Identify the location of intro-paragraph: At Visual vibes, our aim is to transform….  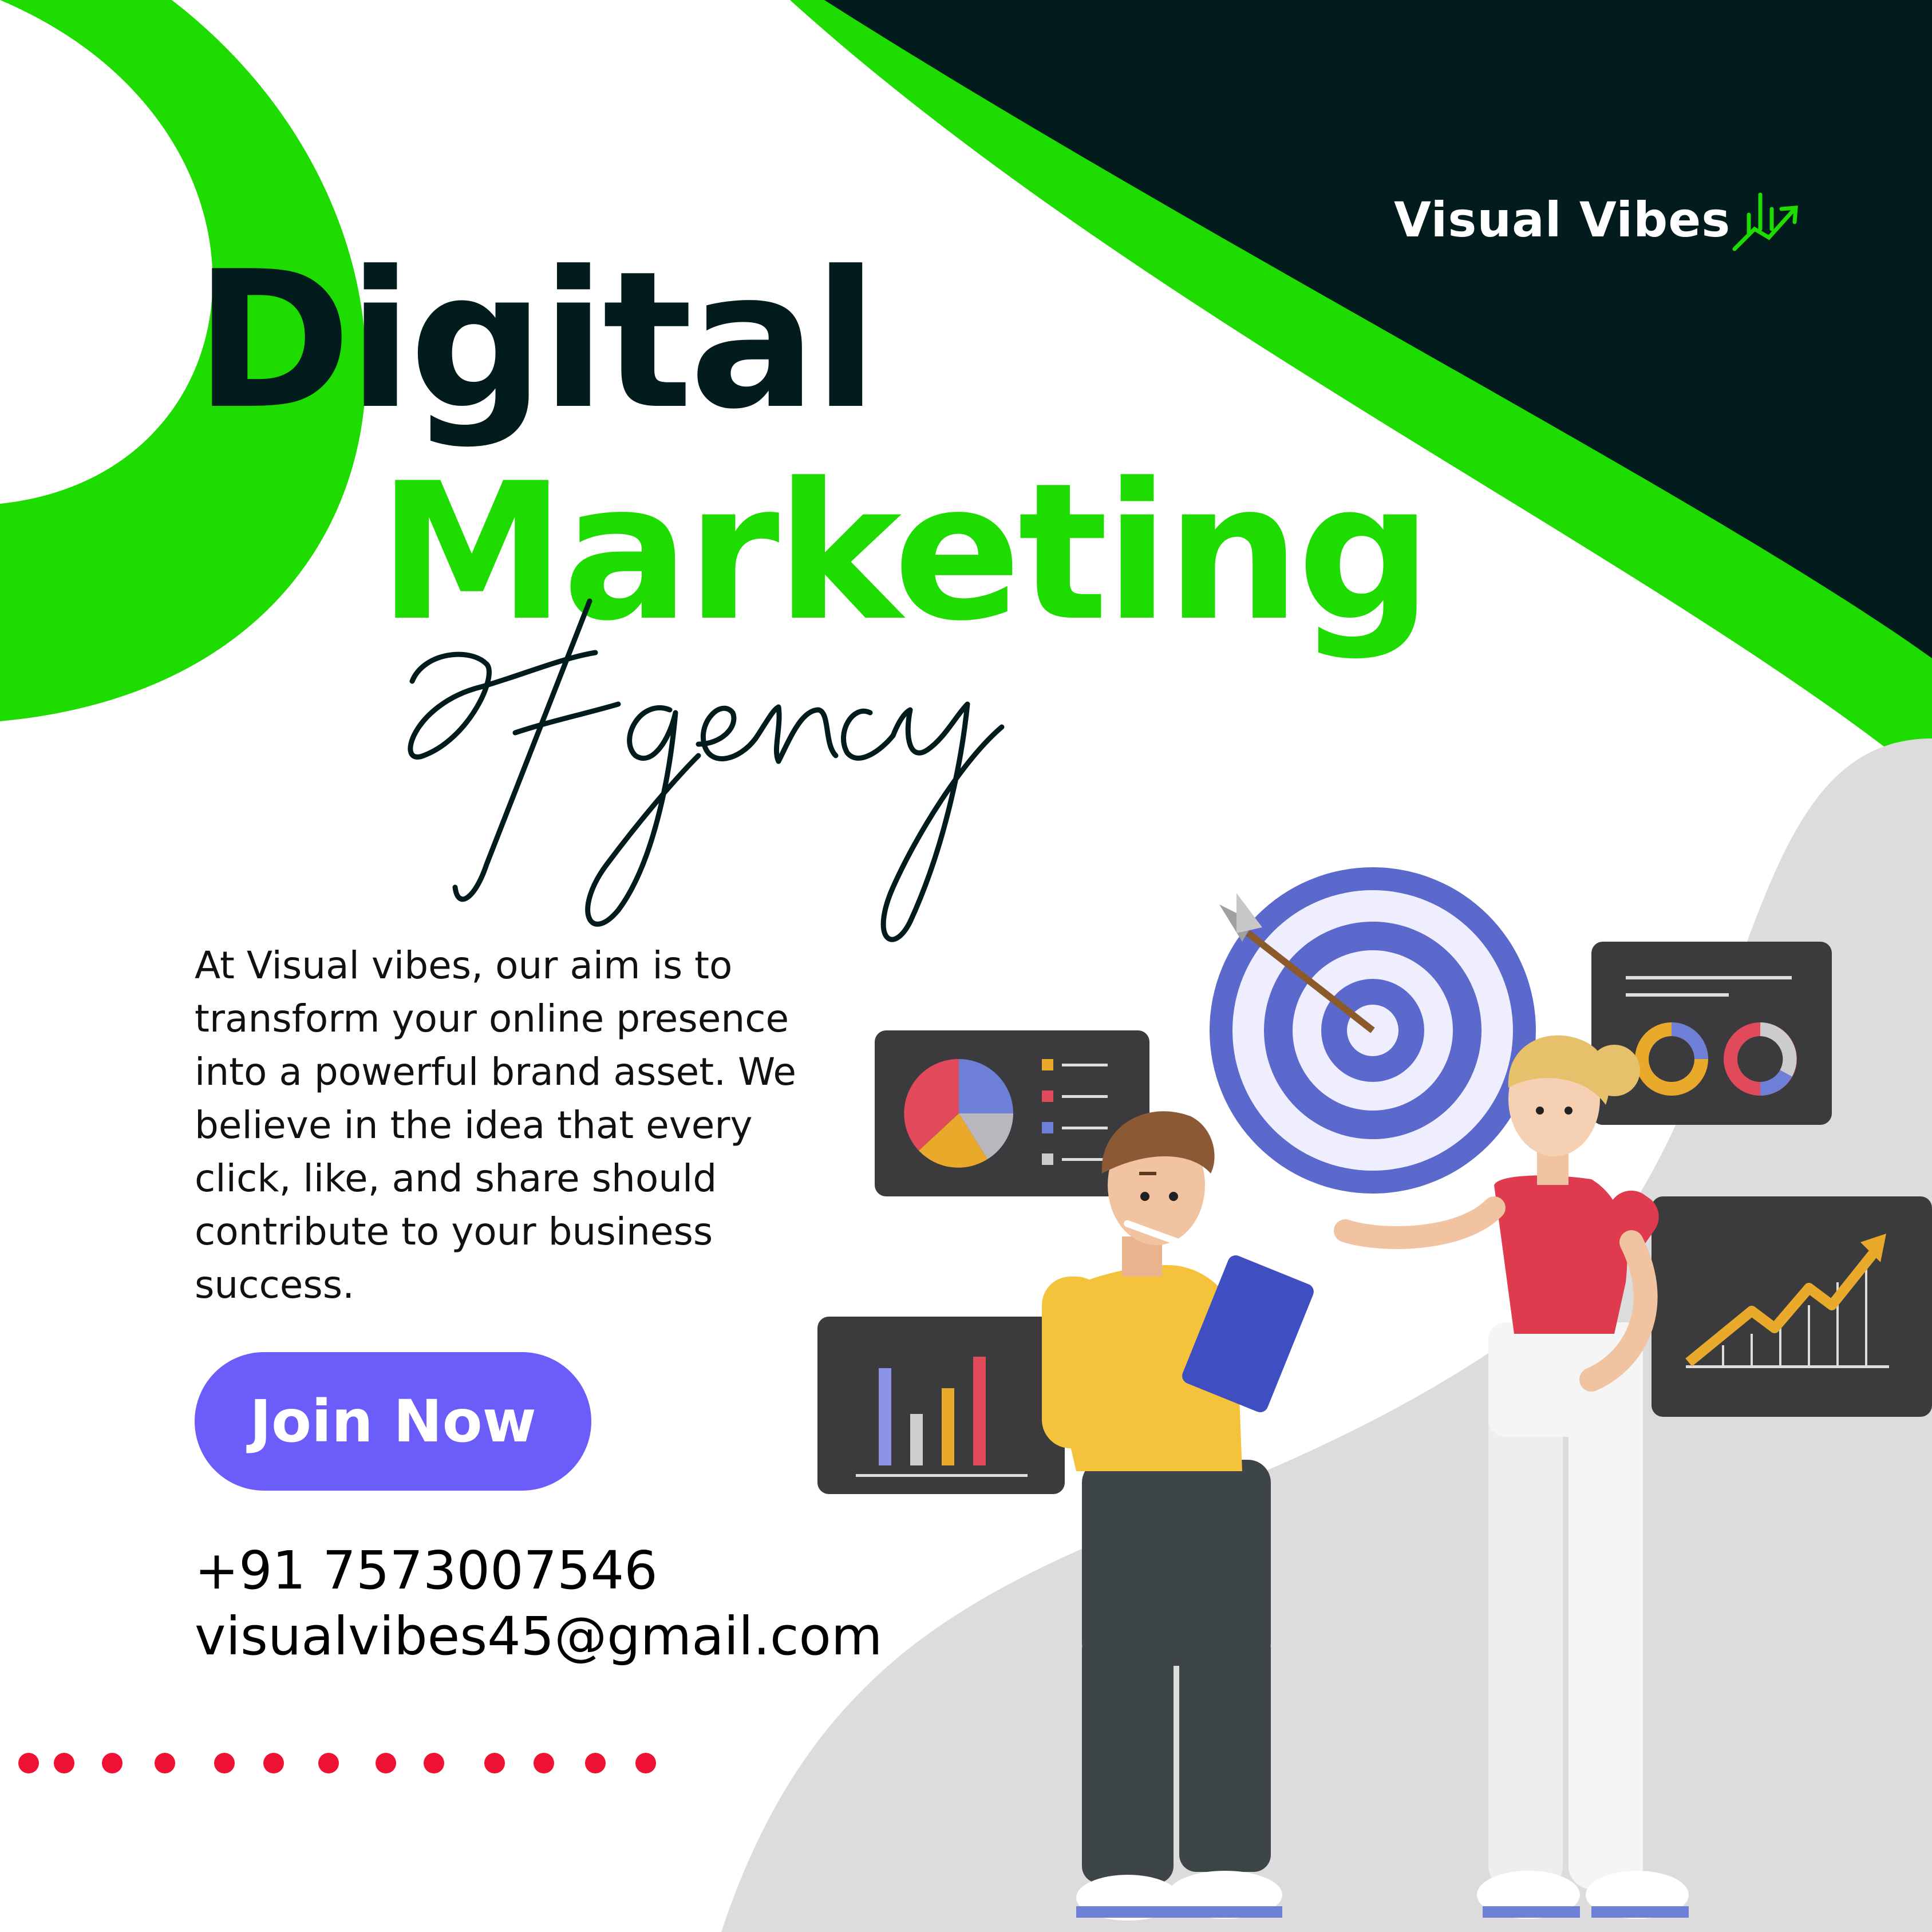
(496, 1125).